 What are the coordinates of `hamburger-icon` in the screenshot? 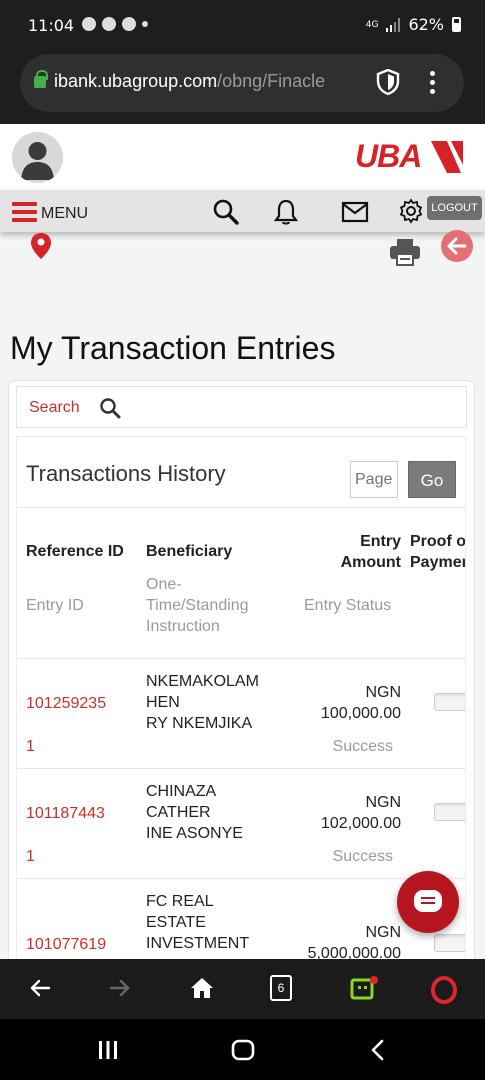 It's located at (24, 214).